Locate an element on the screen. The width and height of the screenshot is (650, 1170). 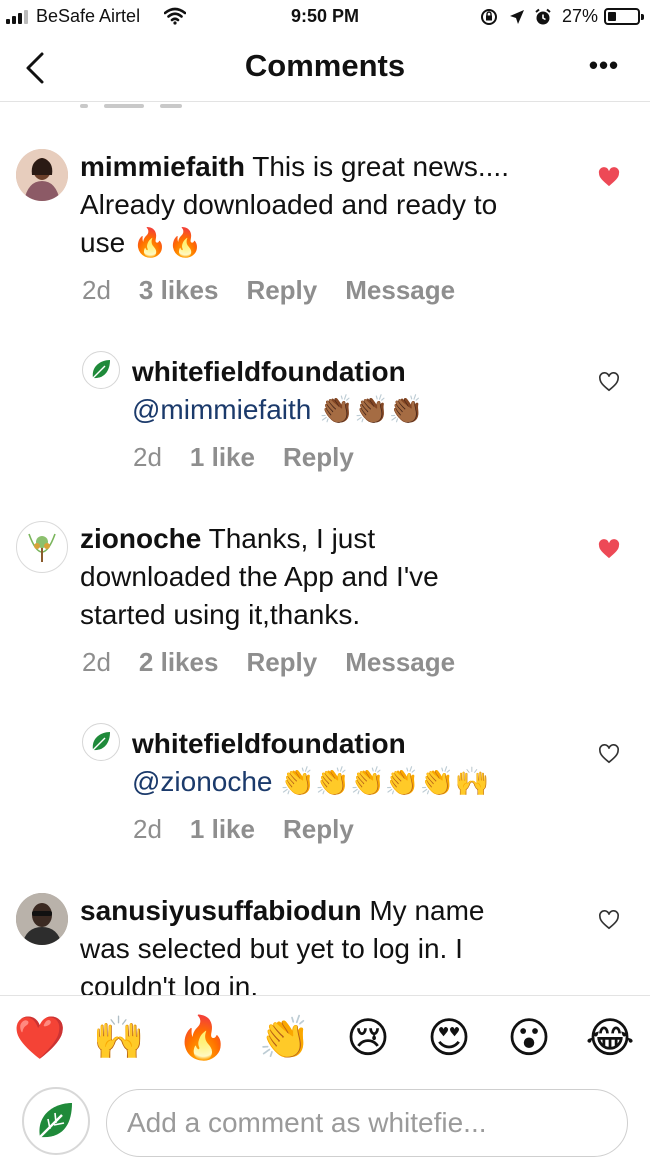
tree-logo-icon is located at coordinates (42, 547).